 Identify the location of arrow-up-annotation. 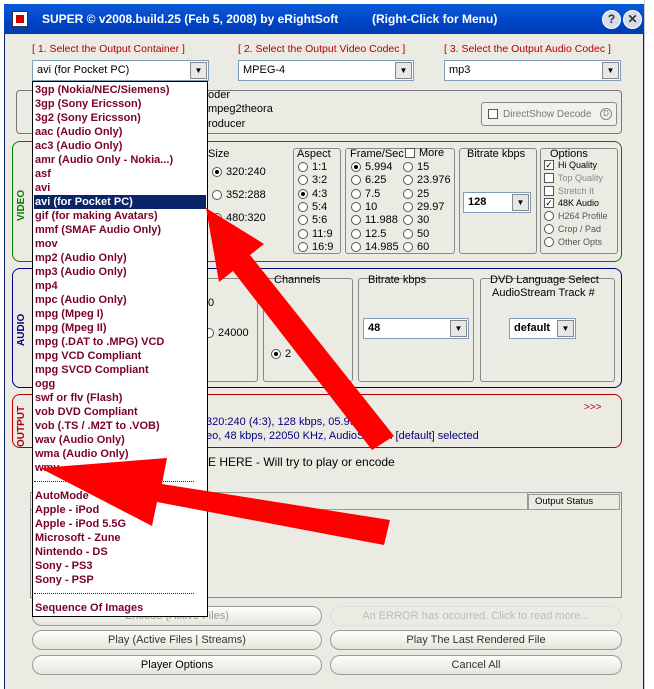
(300, 329).